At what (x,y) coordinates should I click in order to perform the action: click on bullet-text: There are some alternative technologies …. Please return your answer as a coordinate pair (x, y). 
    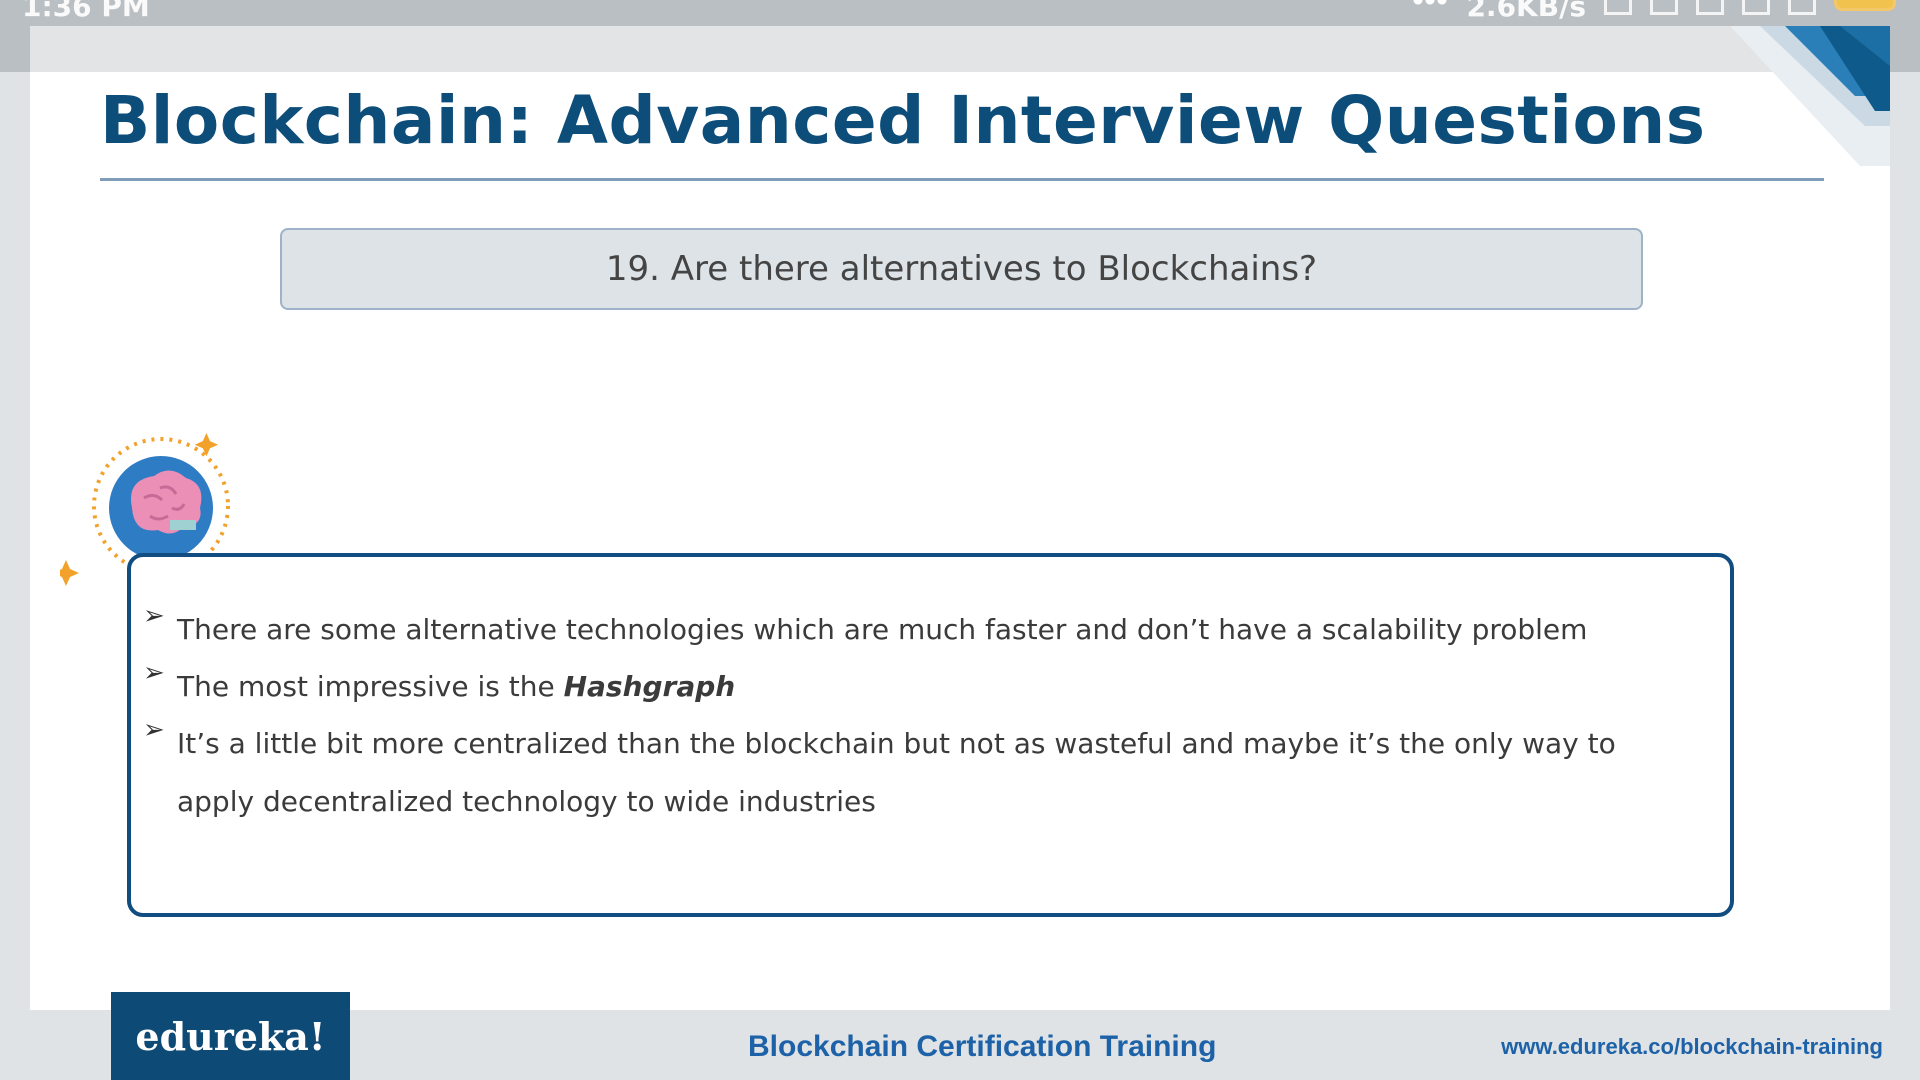
    Looking at the image, I should click on (882, 629).